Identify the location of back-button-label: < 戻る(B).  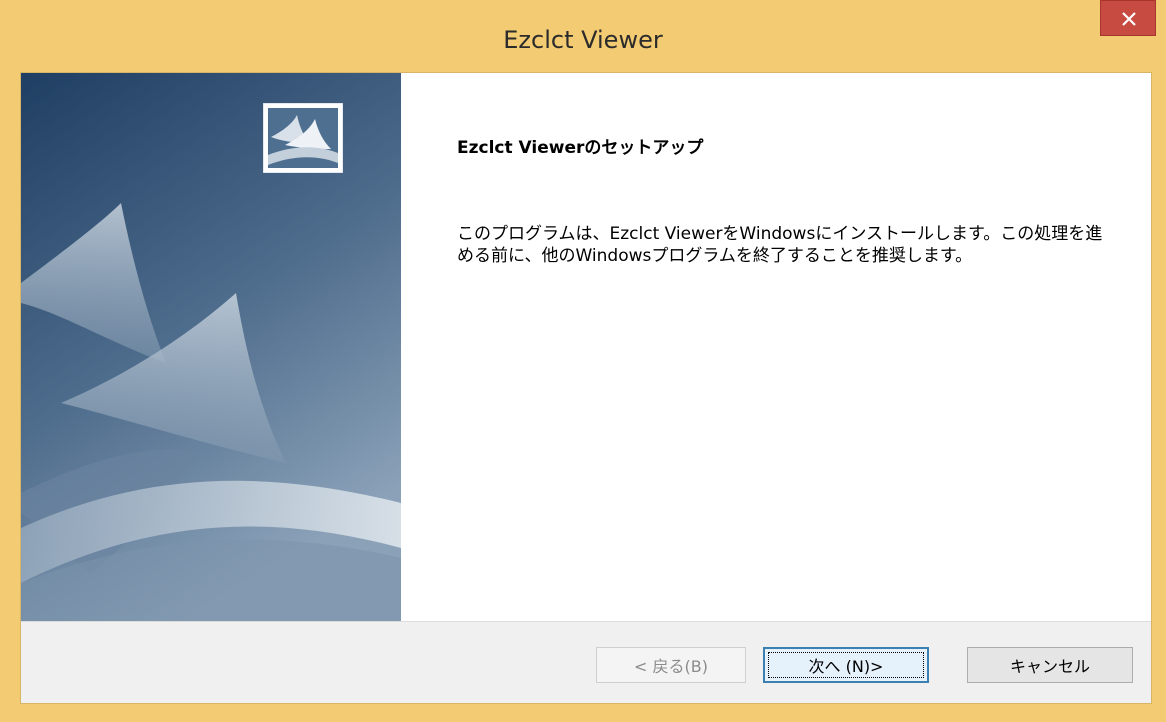
(671, 666).